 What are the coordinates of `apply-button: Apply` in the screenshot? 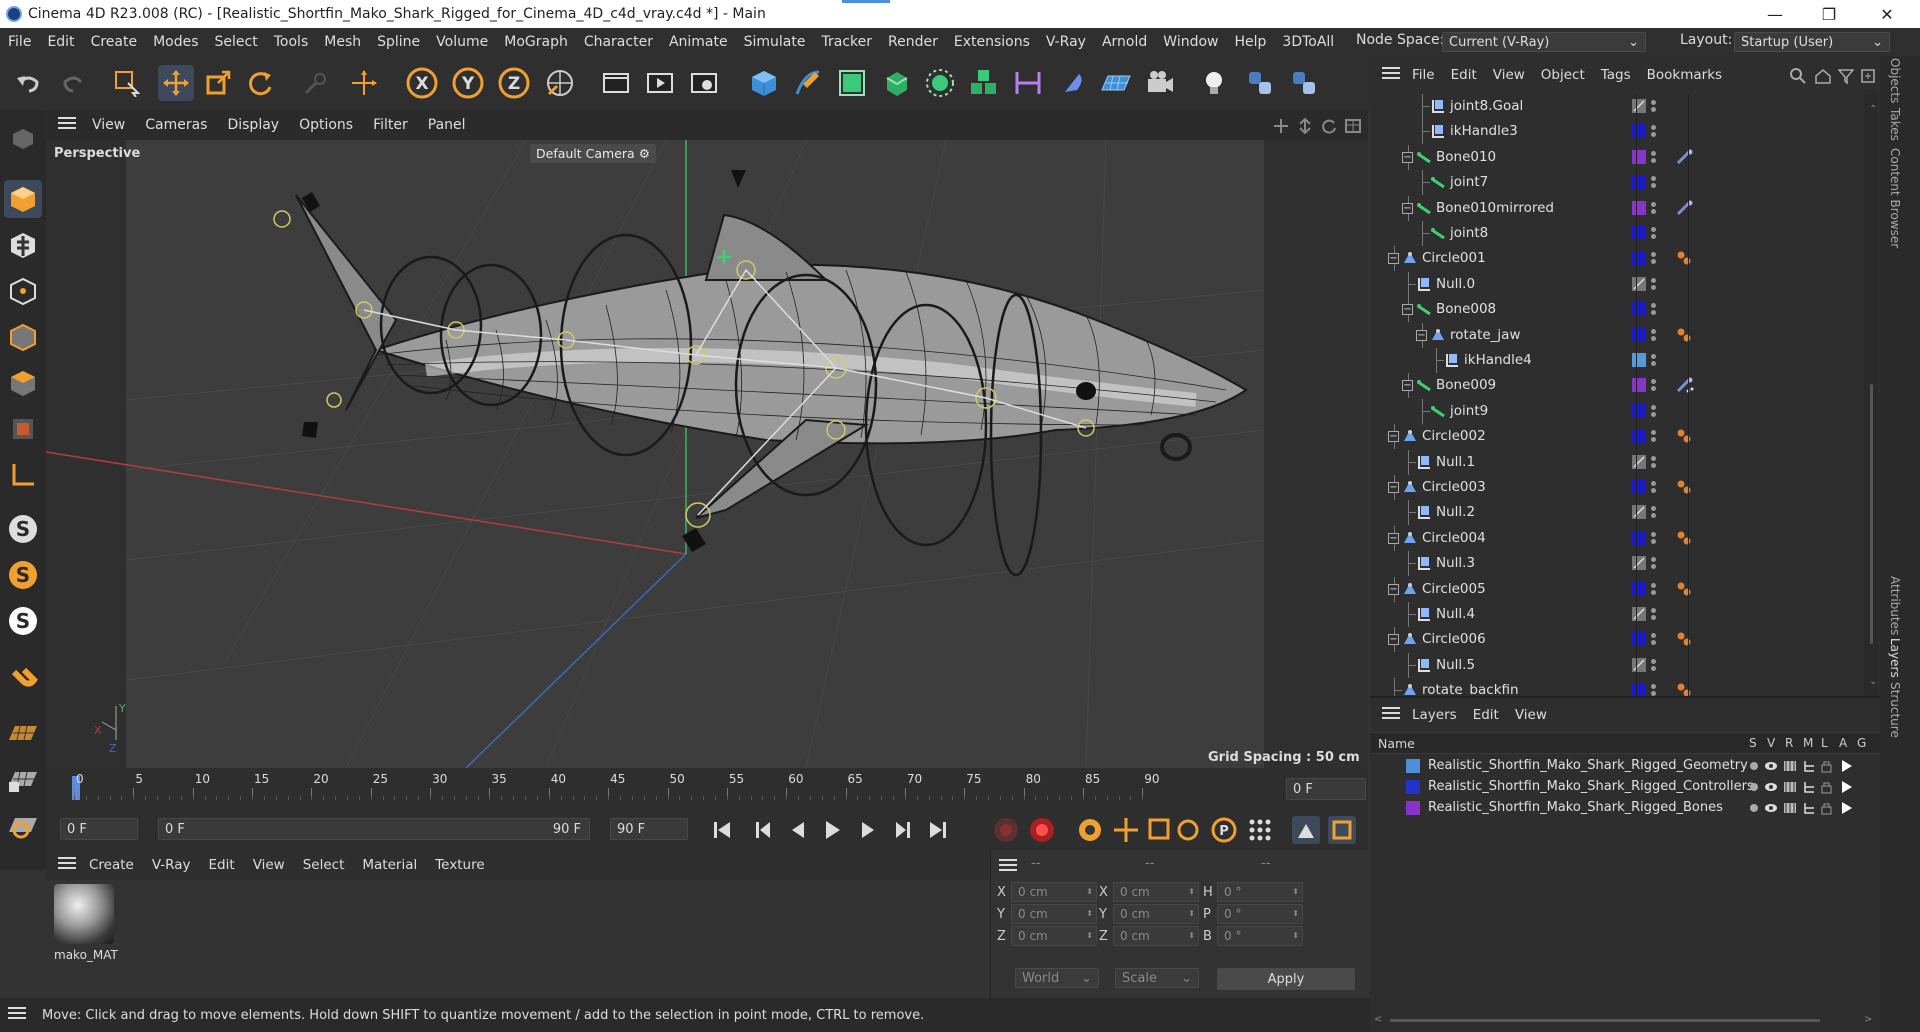 It's located at (1286, 979).